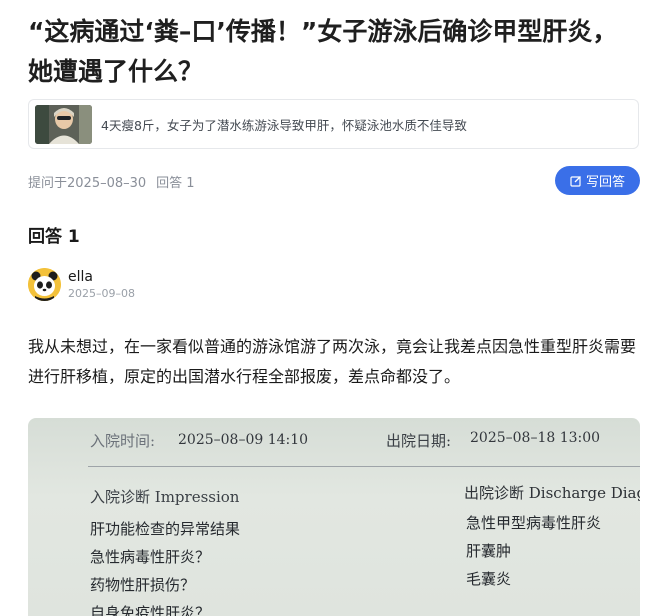 The height and width of the screenshot is (616, 660). I want to click on answer-date: 2025–09–08, so click(101, 293).